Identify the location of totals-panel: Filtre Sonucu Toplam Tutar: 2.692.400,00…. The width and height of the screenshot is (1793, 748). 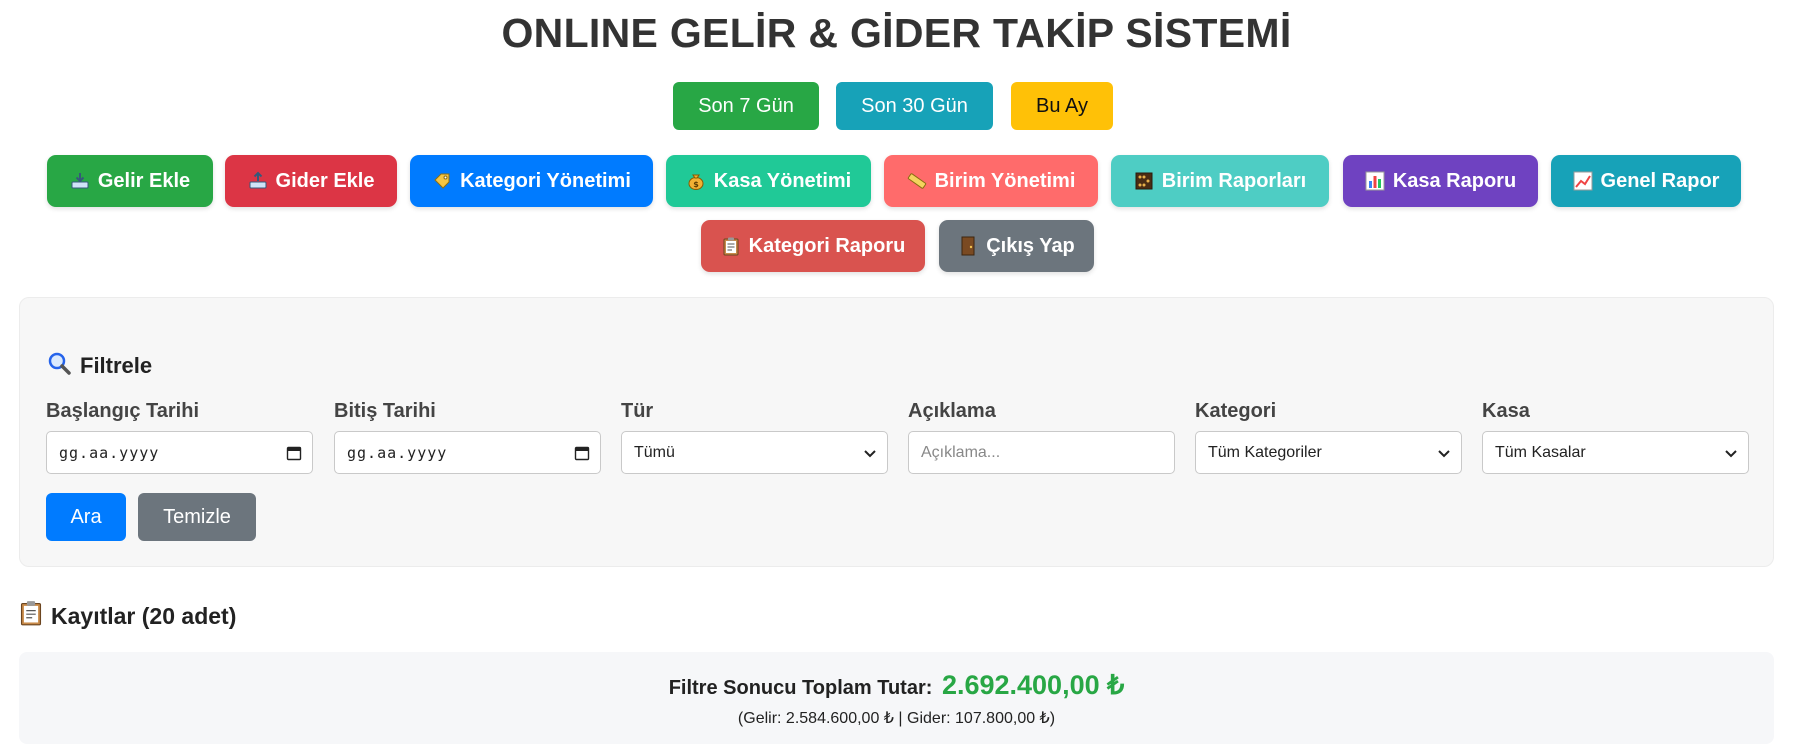
(896, 698).